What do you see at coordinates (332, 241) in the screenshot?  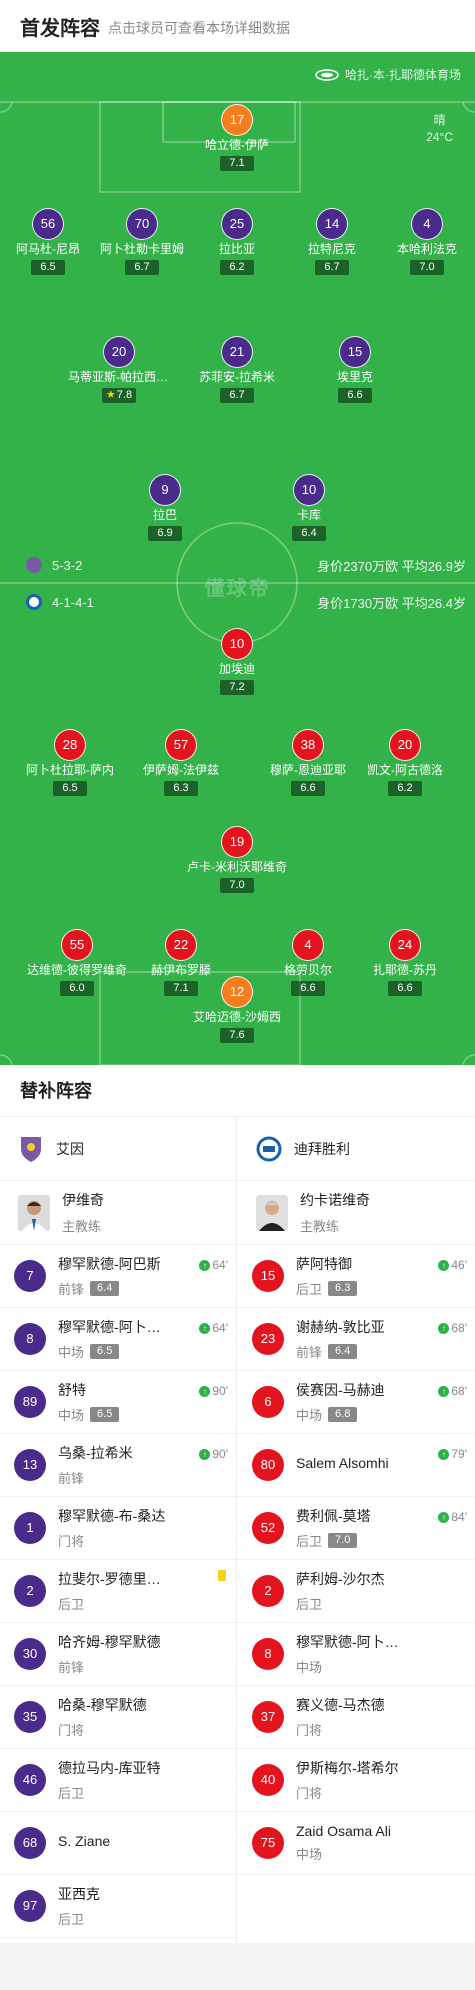 I see `home_players-player: 14 拉特尼克 6.7` at bounding box center [332, 241].